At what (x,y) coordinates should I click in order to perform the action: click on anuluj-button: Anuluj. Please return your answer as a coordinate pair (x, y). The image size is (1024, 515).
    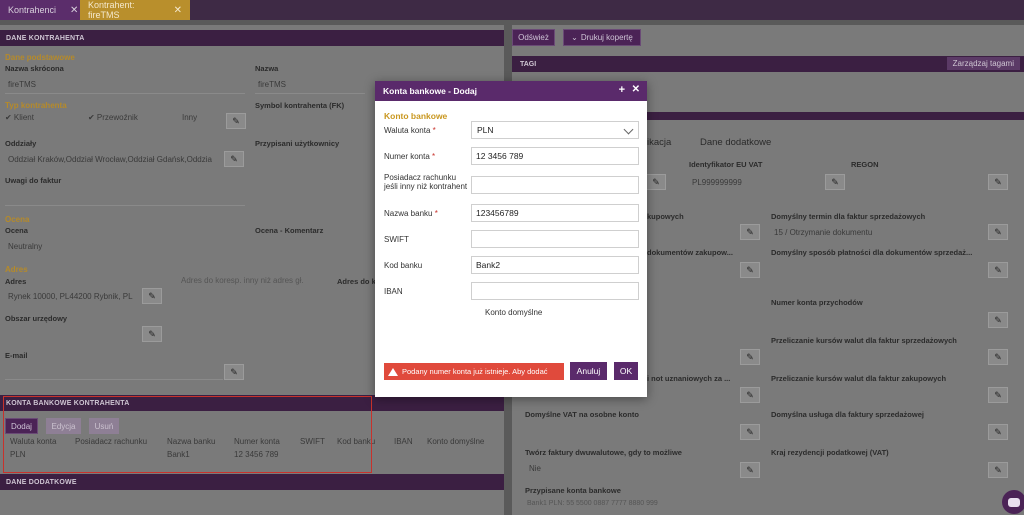
    Looking at the image, I should click on (588, 371).